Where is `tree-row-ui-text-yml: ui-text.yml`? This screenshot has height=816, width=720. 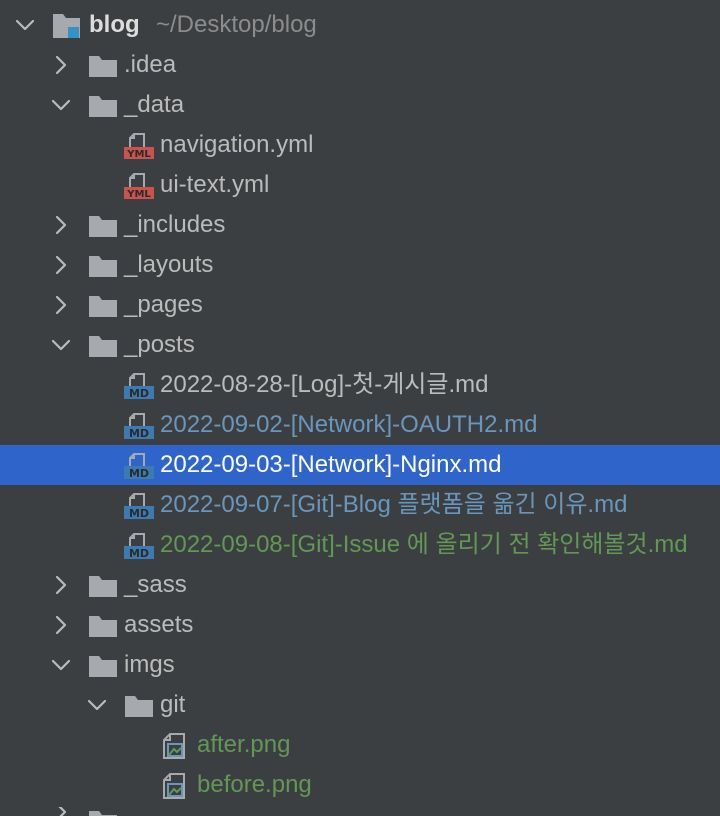
tree-row-ui-text-yml: ui-text.yml is located at coordinates (360, 185).